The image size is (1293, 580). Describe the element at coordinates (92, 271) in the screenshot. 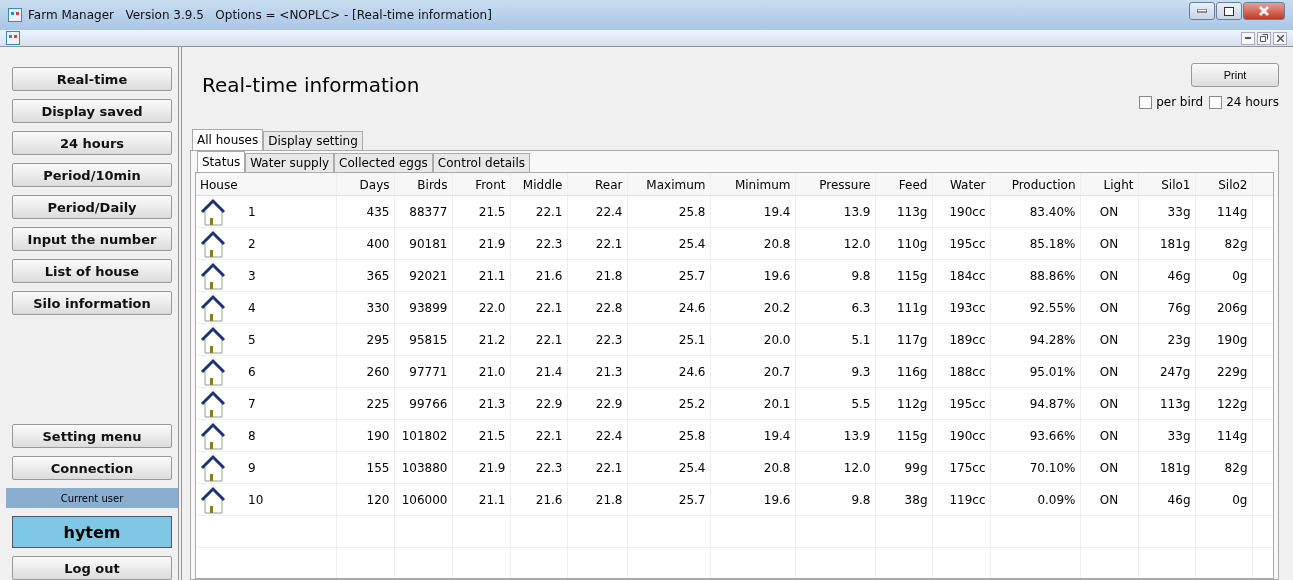

I see `nav-button: List of house` at that location.